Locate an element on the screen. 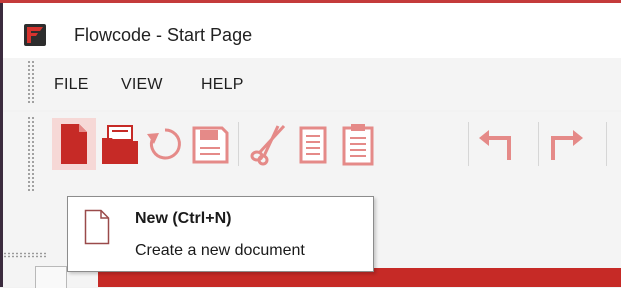 This screenshot has width=621, height=288. document-icon is located at coordinates (97, 227).